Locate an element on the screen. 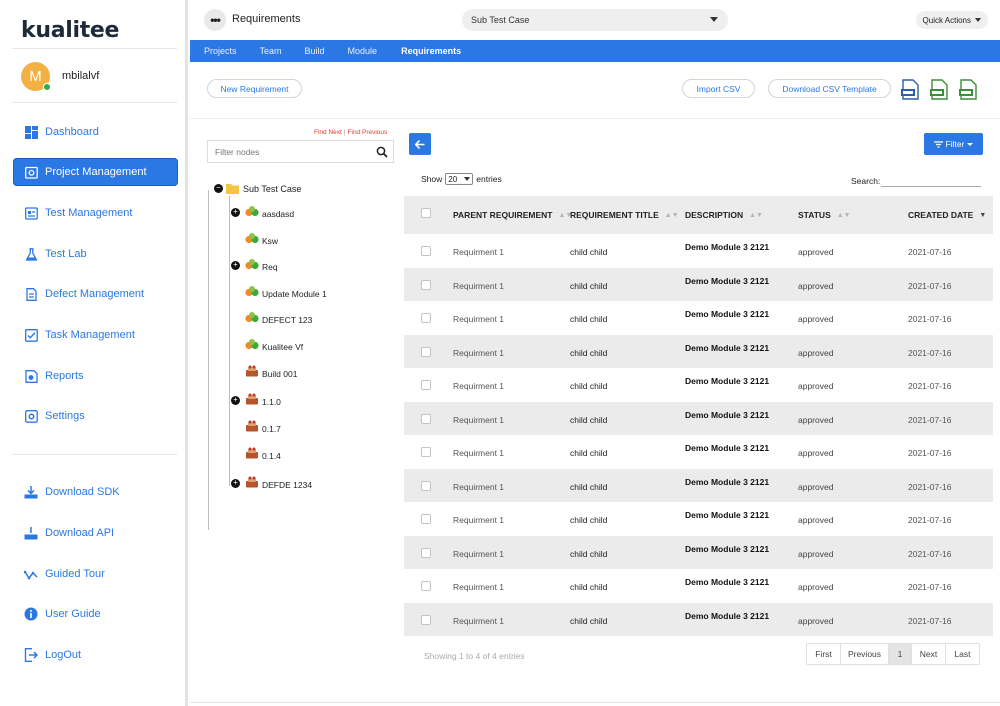  tree-node: DEFECT 123 is located at coordinates (278, 318).